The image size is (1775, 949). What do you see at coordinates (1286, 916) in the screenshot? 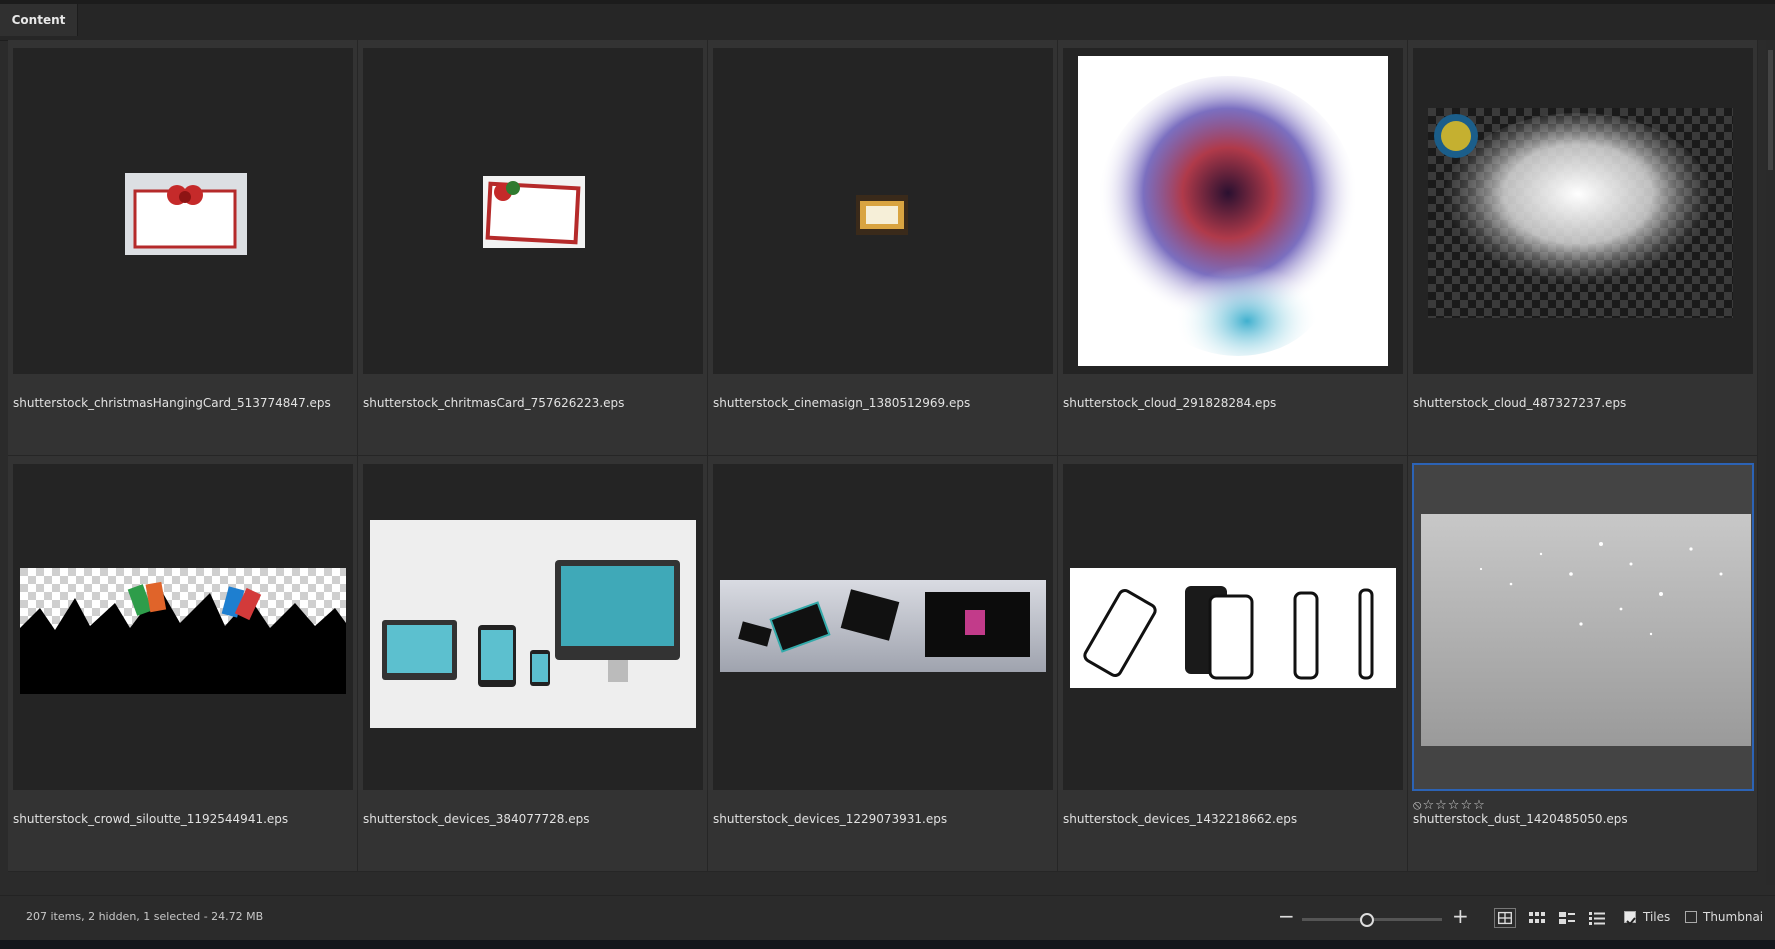
I see `zoom-out-button: −` at bounding box center [1286, 916].